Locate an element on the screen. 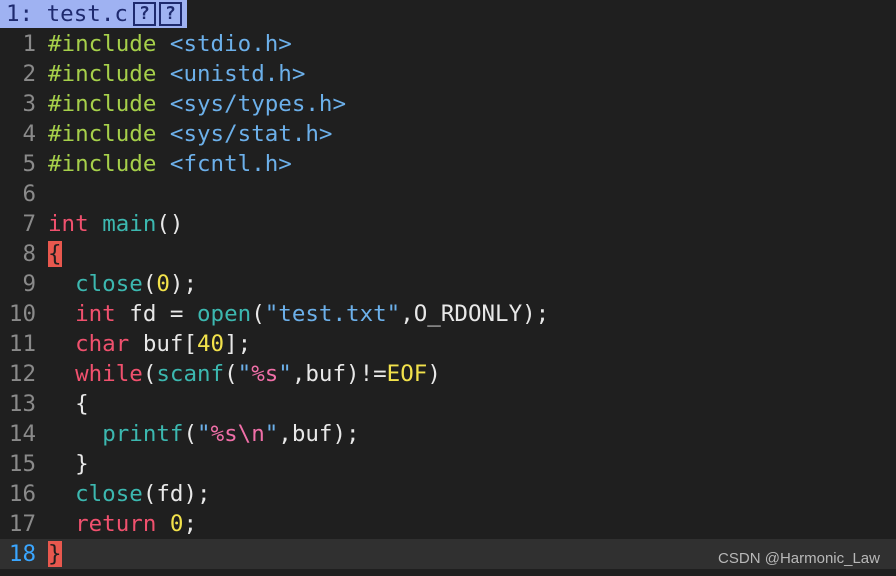 The image size is (896, 576). tab-test-c: 1: test.c ? ? is located at coordinates (93, 14).